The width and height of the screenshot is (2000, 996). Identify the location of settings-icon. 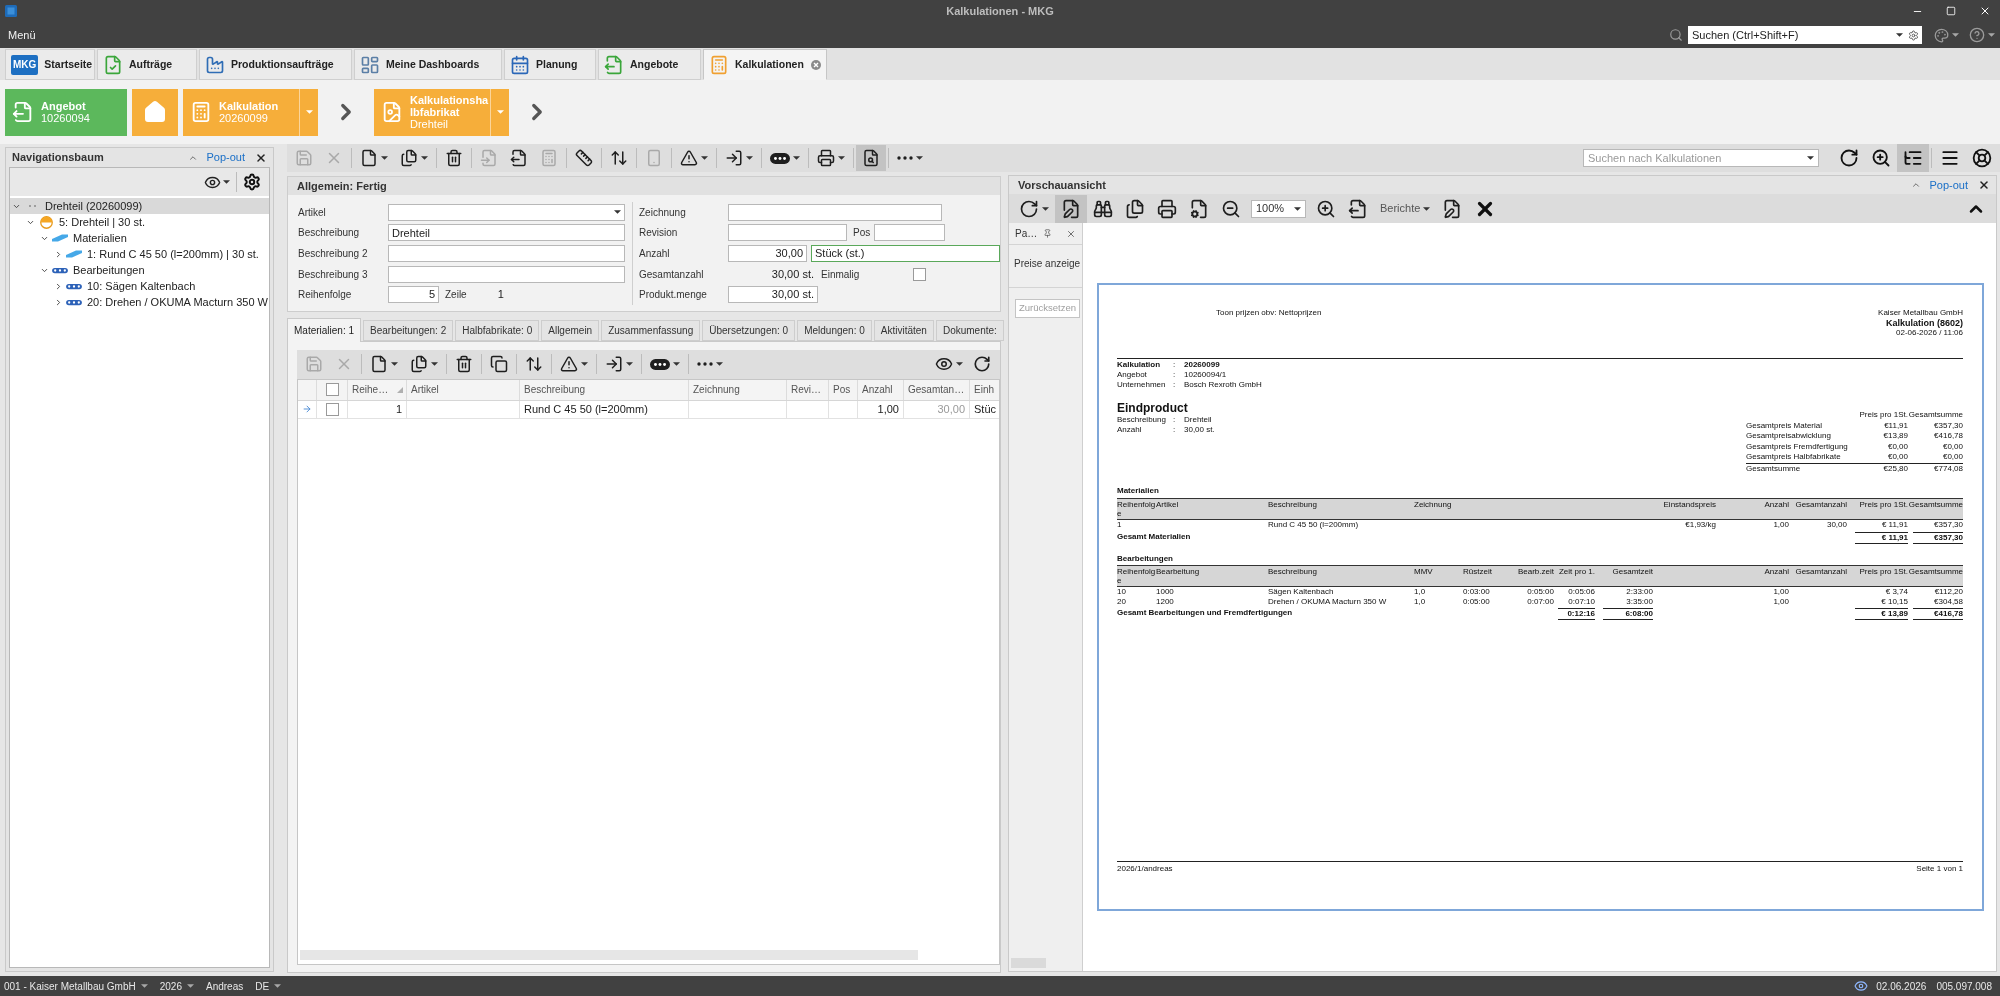
(1913, 35).